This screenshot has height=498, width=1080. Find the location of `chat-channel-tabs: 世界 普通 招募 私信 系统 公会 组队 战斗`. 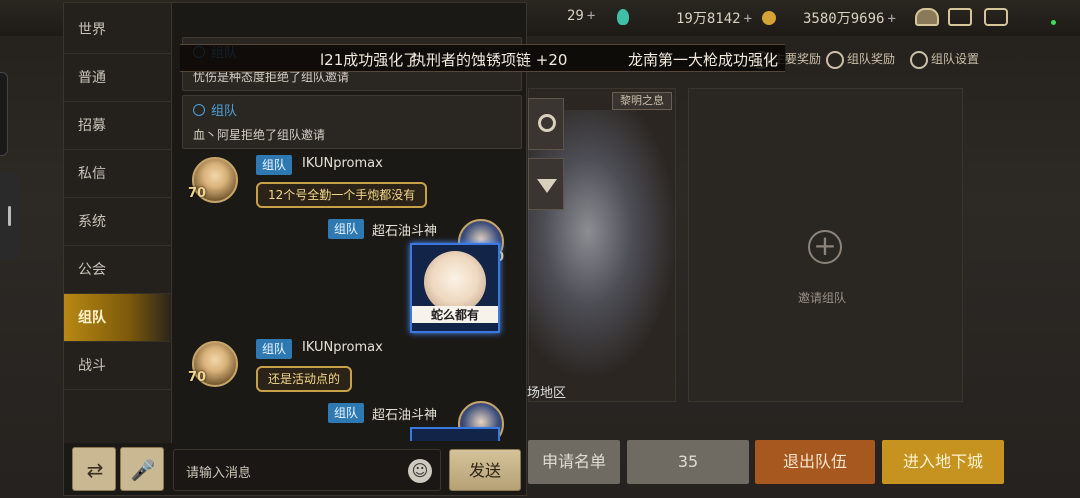

chat-channel-tabs: 世界 普通 招募 私信 系统 公会 组队 战斗 is located at coordinates (118, 223).